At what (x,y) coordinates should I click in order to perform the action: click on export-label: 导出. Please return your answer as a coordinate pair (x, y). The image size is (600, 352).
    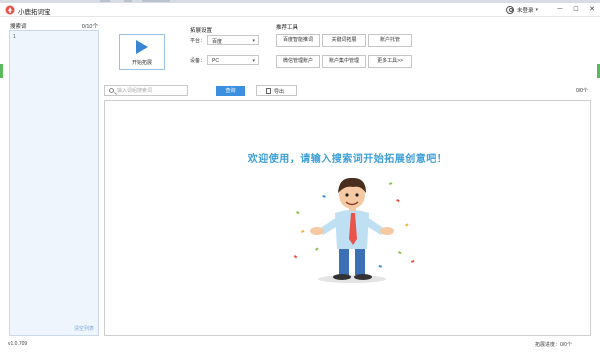
    Looking at the image, I should click on (279, 92).